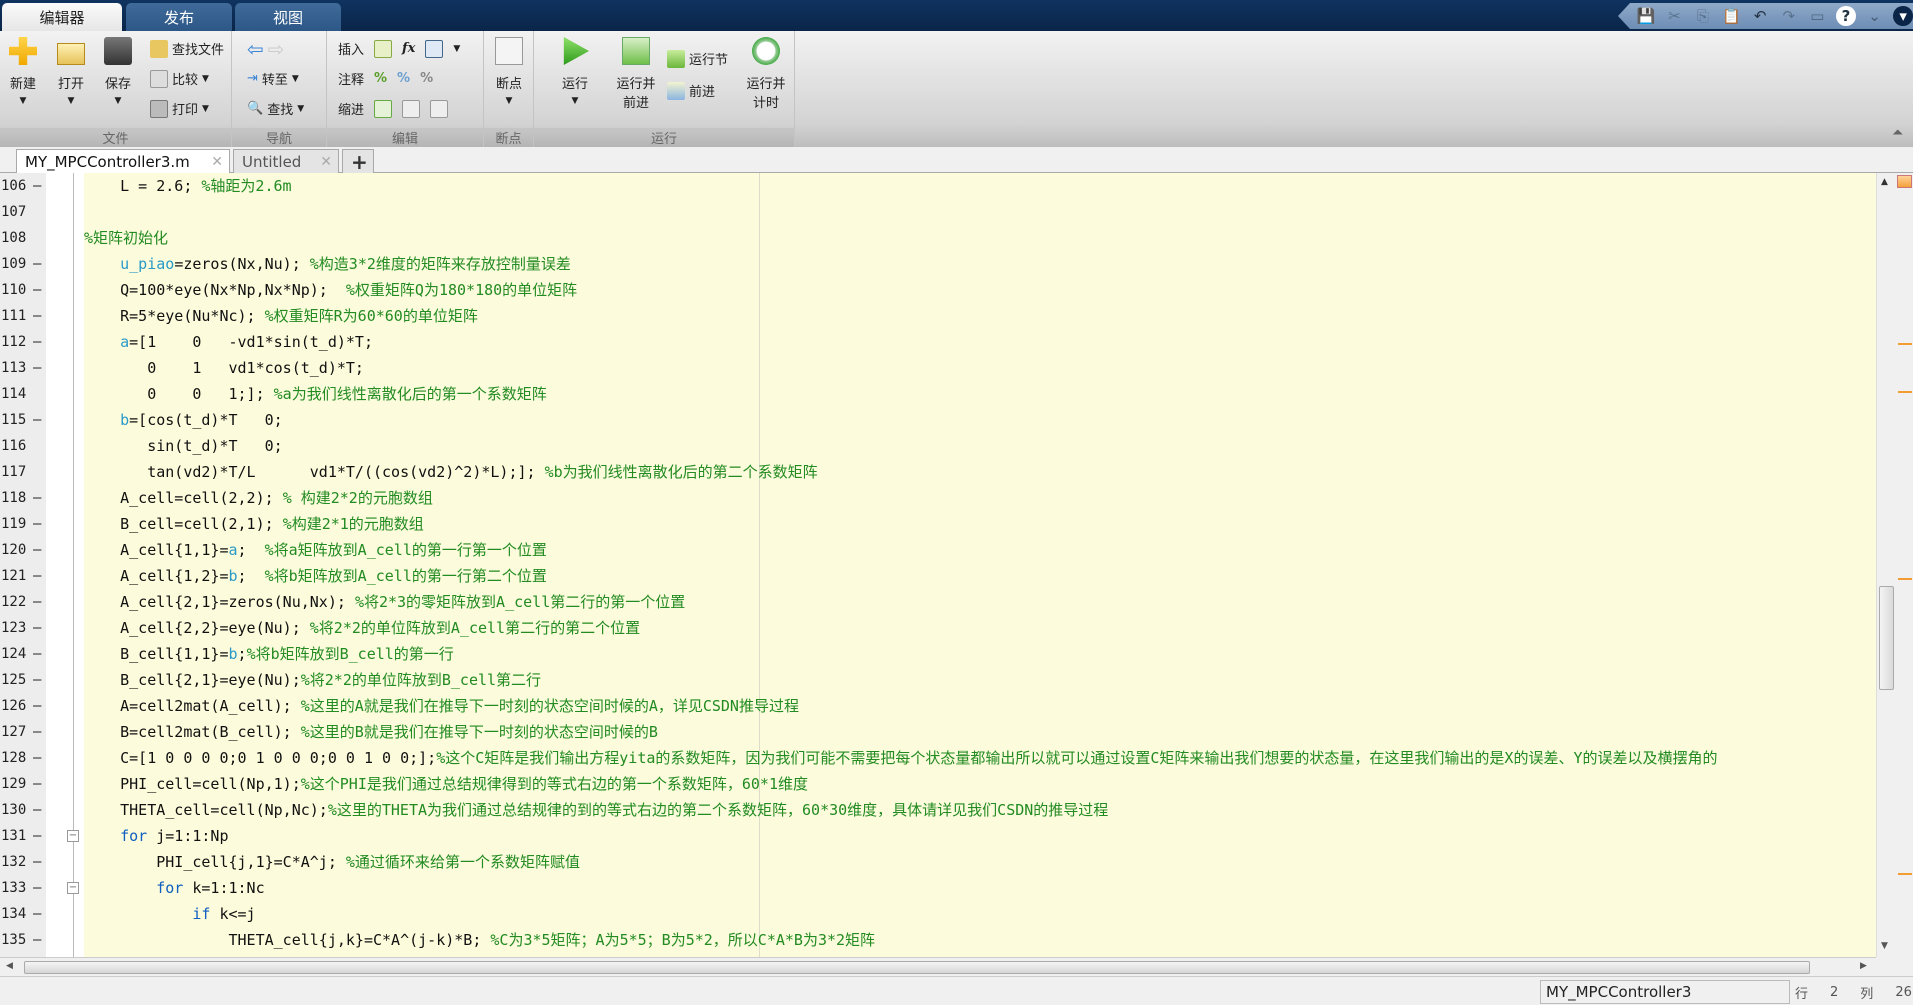 The image size is (1913, 1005). Describe the element at coordinates (156, 836) in the screenshot. I see `code-line: for j=1:1:Np` at that location.